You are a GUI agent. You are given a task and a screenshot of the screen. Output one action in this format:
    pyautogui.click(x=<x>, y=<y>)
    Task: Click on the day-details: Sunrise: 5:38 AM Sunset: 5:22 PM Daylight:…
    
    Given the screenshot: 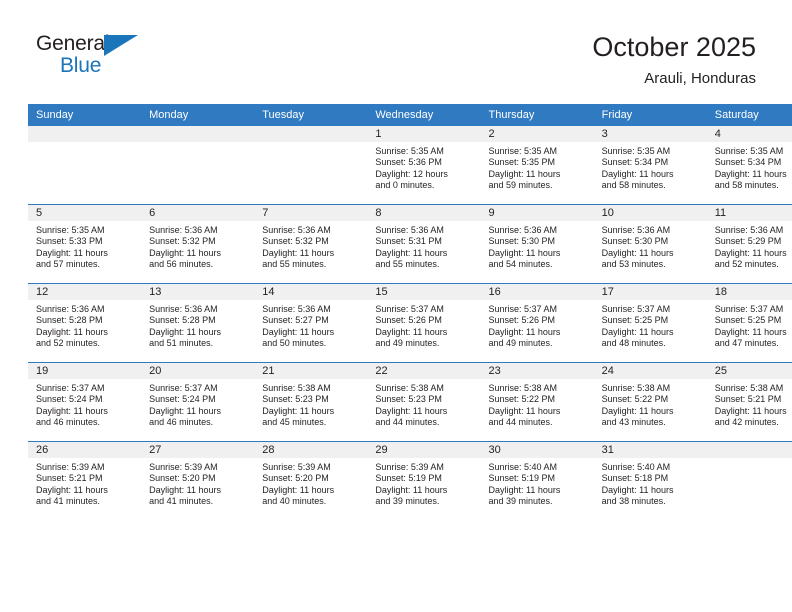 What is the action you would take?
    pyautogui.click(x=650, y=404)
    